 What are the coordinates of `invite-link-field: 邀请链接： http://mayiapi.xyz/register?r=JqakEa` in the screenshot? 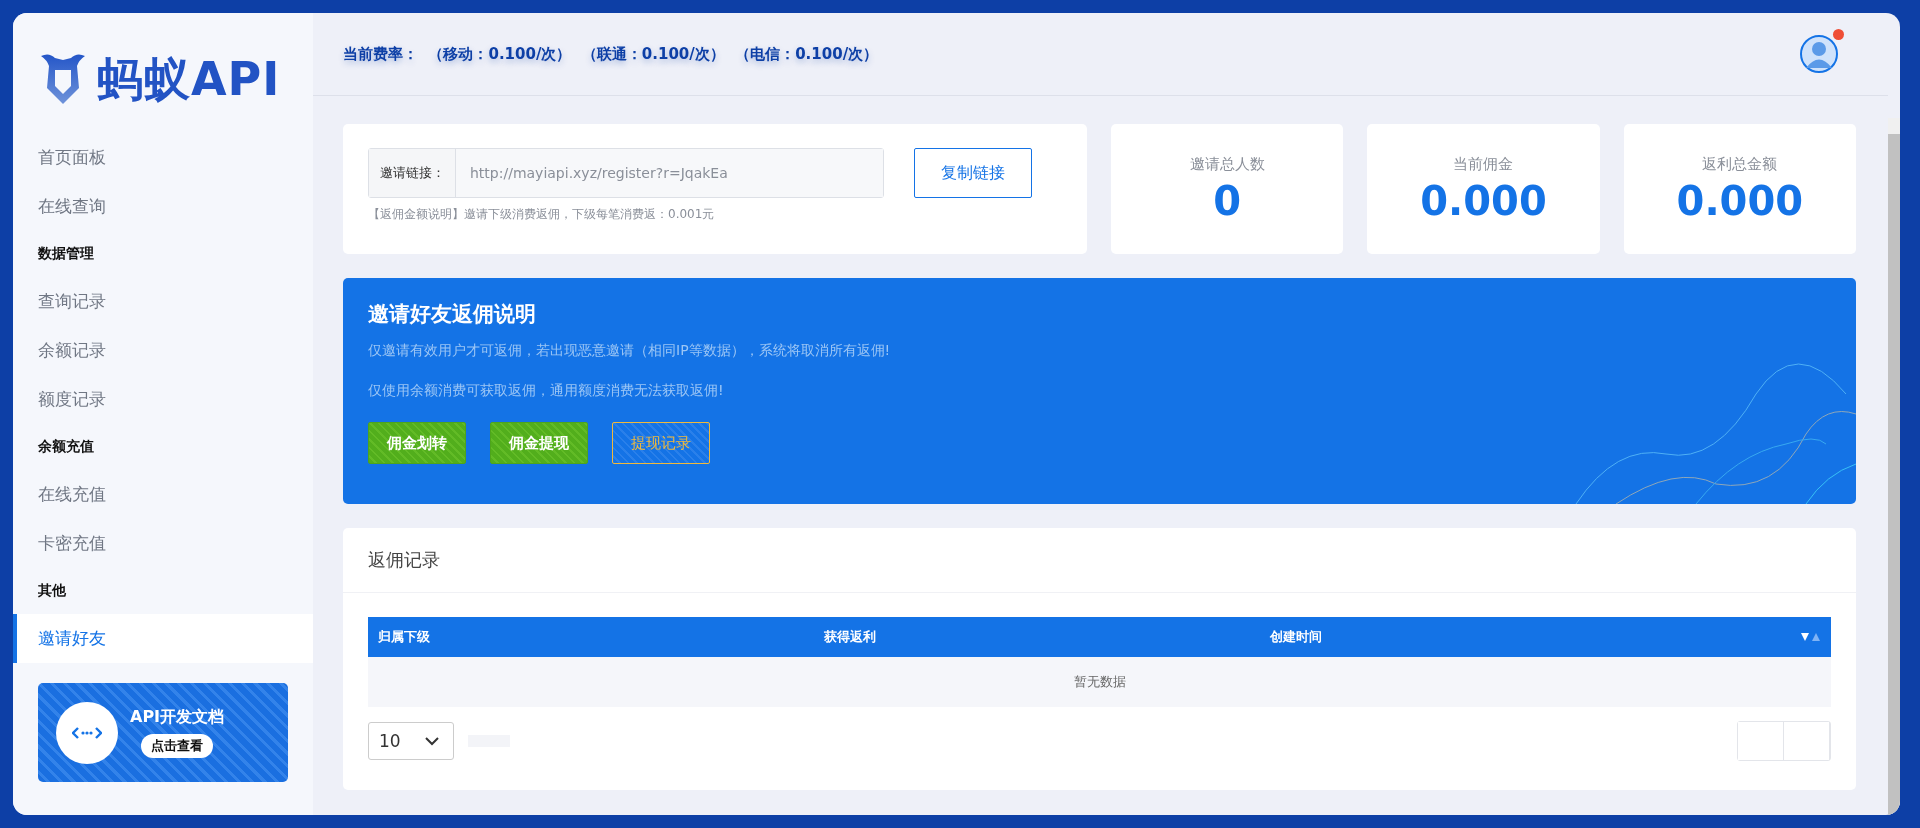 It's located at (626, 173).